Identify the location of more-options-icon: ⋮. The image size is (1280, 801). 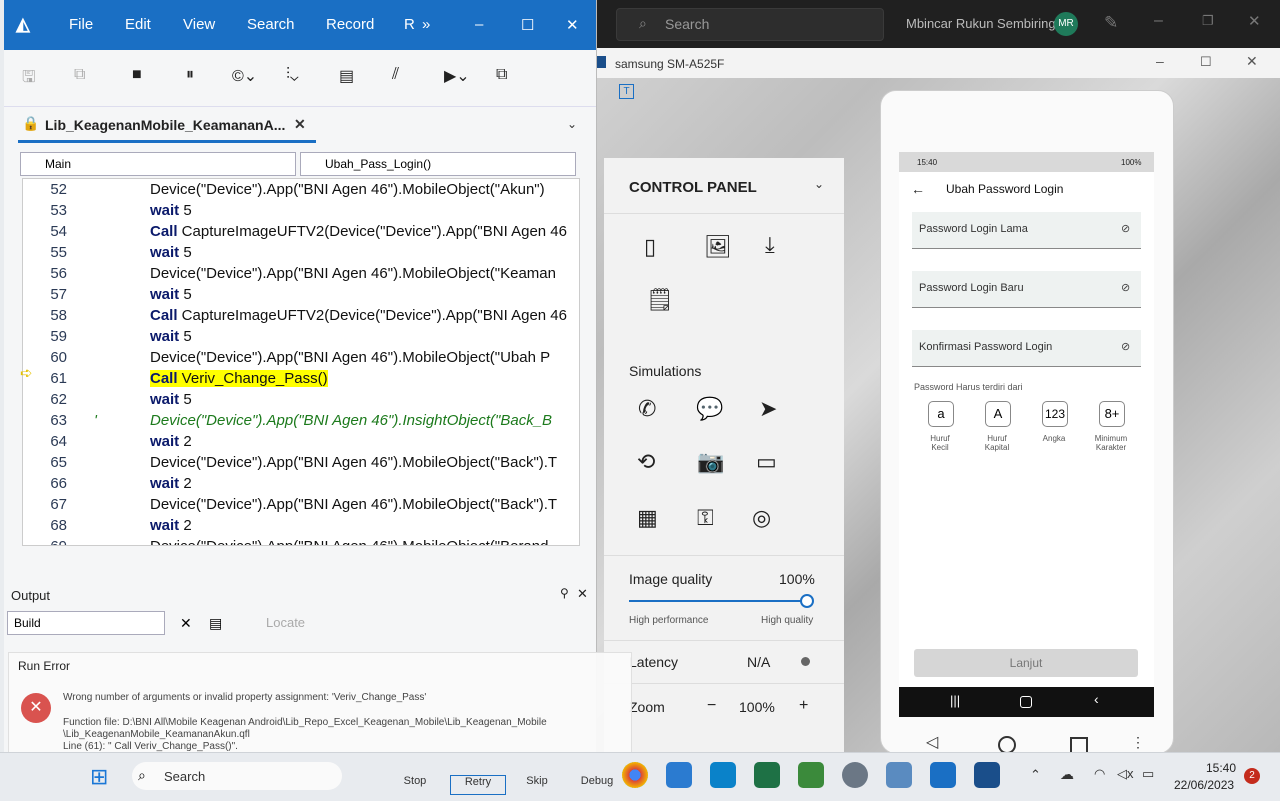
(1138, 742).